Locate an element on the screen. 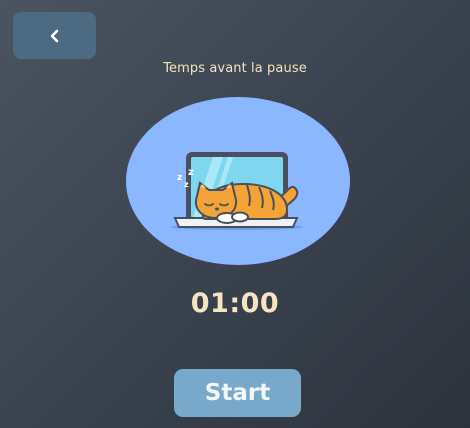 Image resolution: width=470 pixels, height=428 pixels. start-button: Start is located at coordinates (237, 393).